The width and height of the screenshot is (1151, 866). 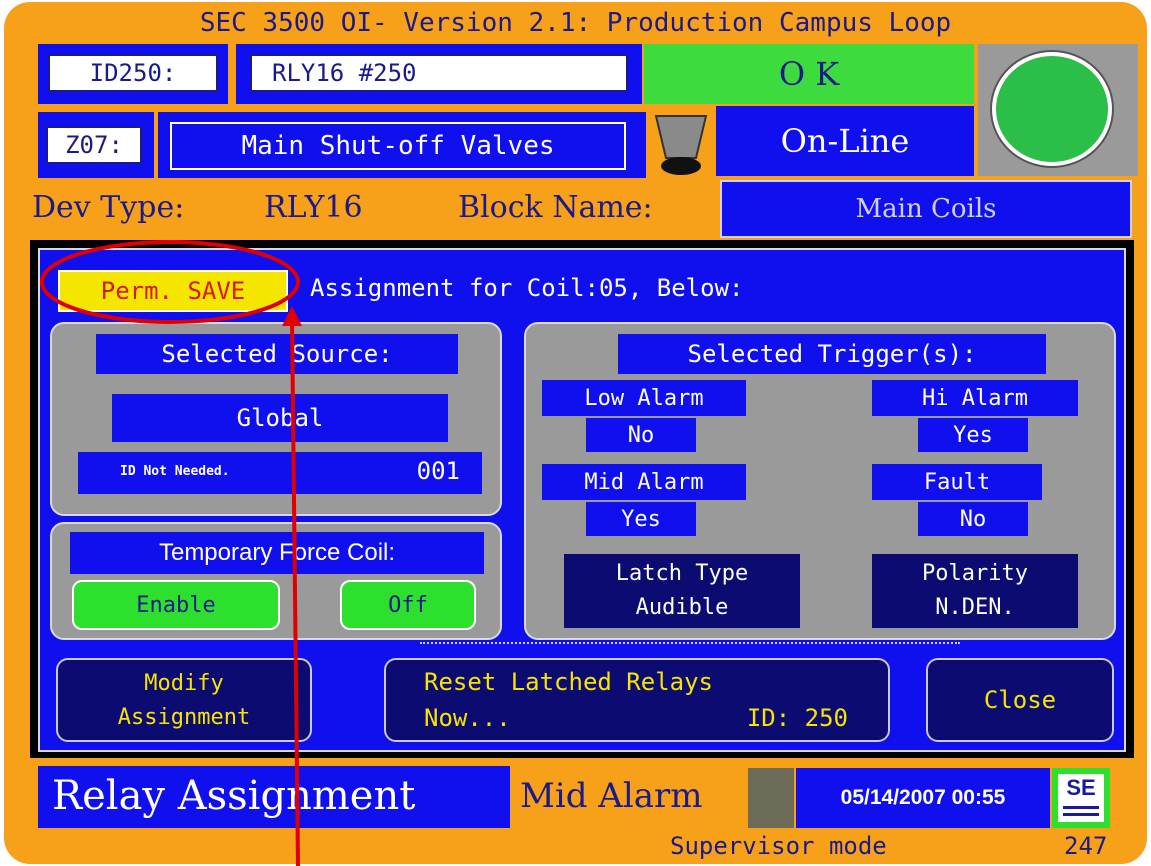 I want to click on datetime: 05/14/2007 00:55, so click(x=923, y=798).